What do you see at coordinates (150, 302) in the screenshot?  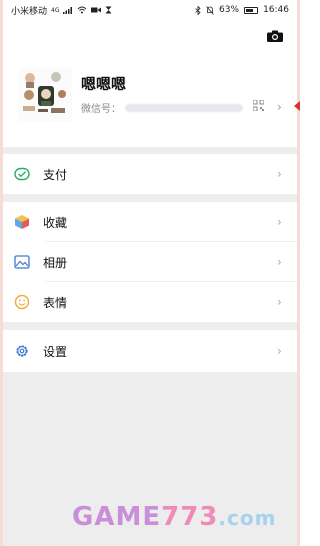 I see `menu-item-stickers: 表情 ›` at bounding box center [150, 302].